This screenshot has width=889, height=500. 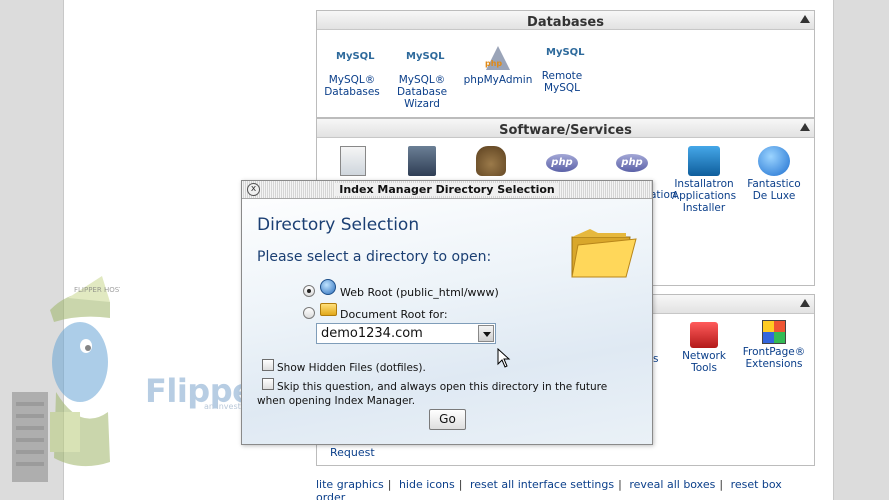 I want to click on item-label-line: Tools, so click(x=704, y=368).